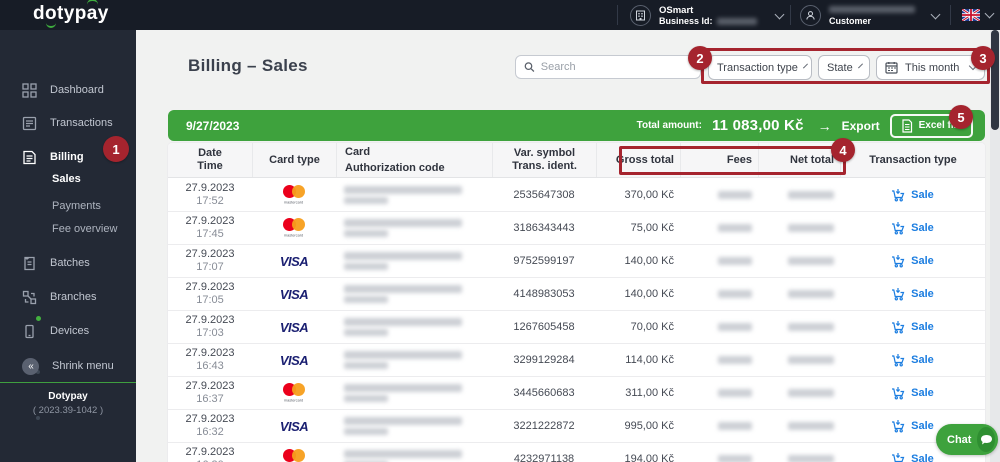  What do you see at coordinates (544, 194) in the screenshot?
I see `cell-var-symbol: 2535647308` at bounding box center [544, 194].